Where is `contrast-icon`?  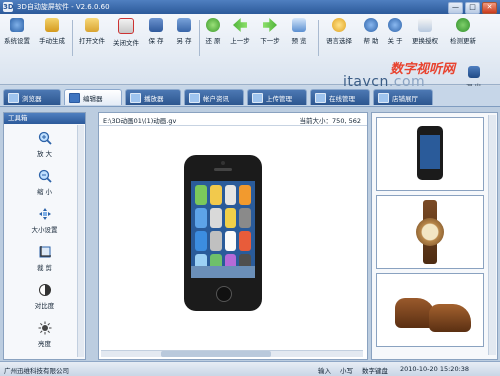
contrast-icon is located at coordinates (44, 290).